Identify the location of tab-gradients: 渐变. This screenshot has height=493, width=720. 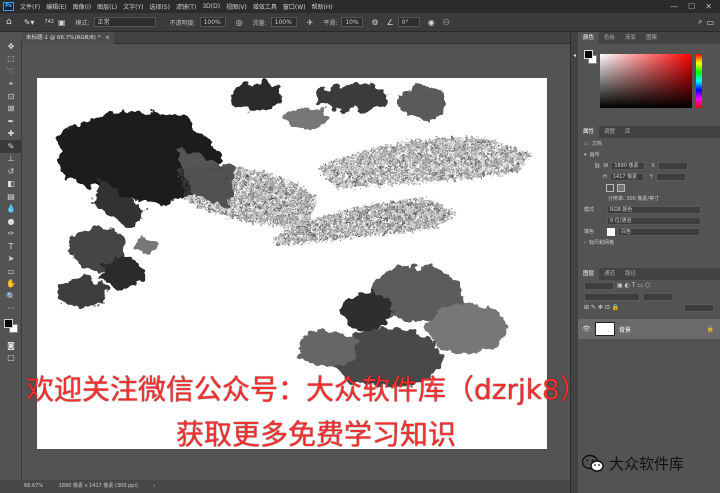
(630, 38).